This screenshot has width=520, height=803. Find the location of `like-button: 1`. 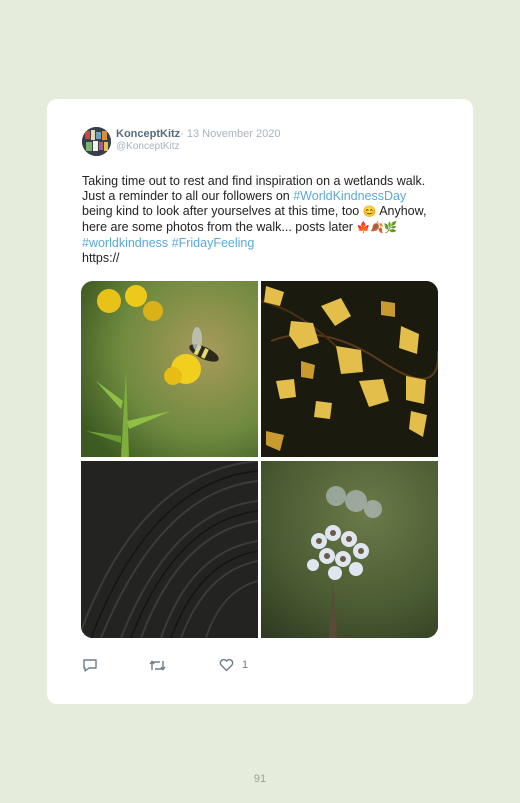

like-button: 1 is located at coordinates (233, 665).